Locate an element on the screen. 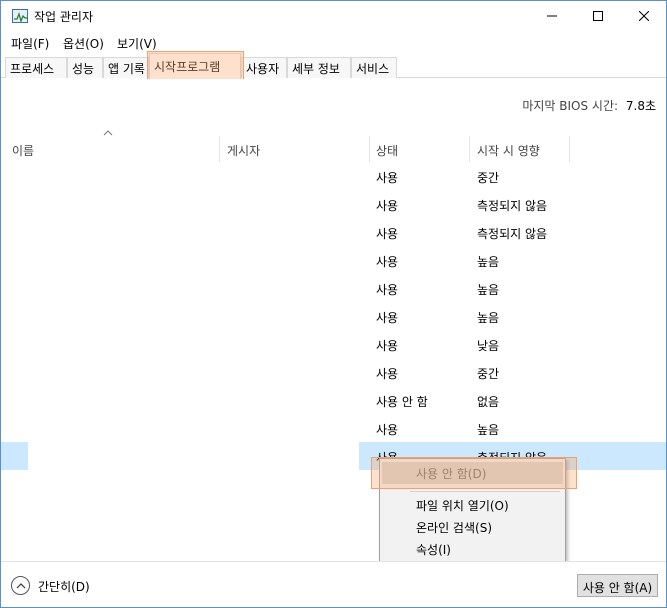  table-row: 사용 낮음 is located at coordinates (333, 344).